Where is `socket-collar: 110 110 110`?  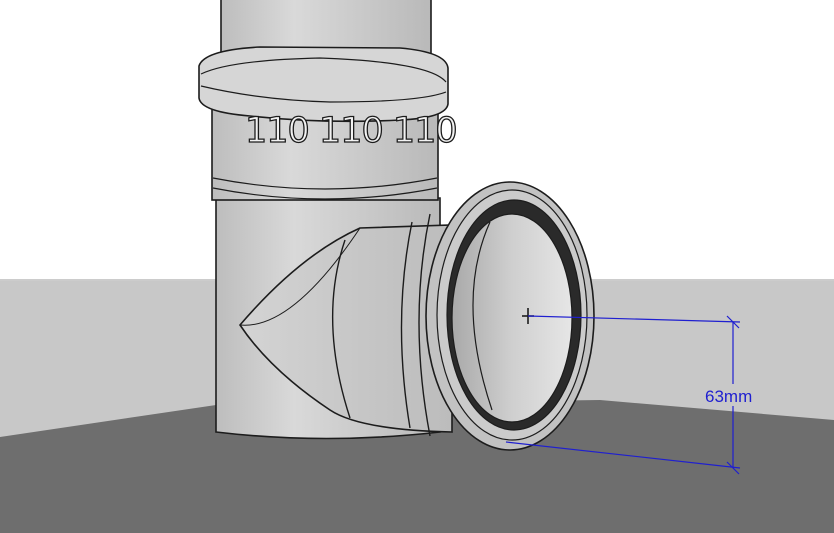 socket-collar: 110 110 110 is located at coordinates (328, 123).